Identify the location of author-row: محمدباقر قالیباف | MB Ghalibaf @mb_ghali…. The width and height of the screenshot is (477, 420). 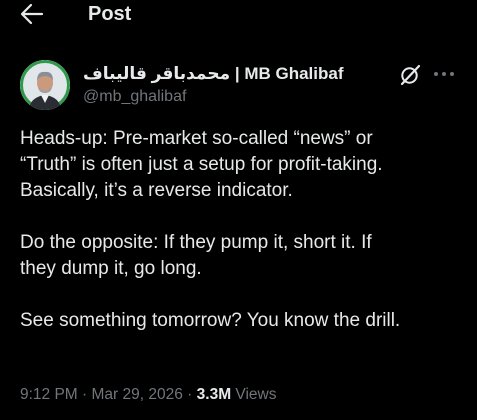
(238, 86).